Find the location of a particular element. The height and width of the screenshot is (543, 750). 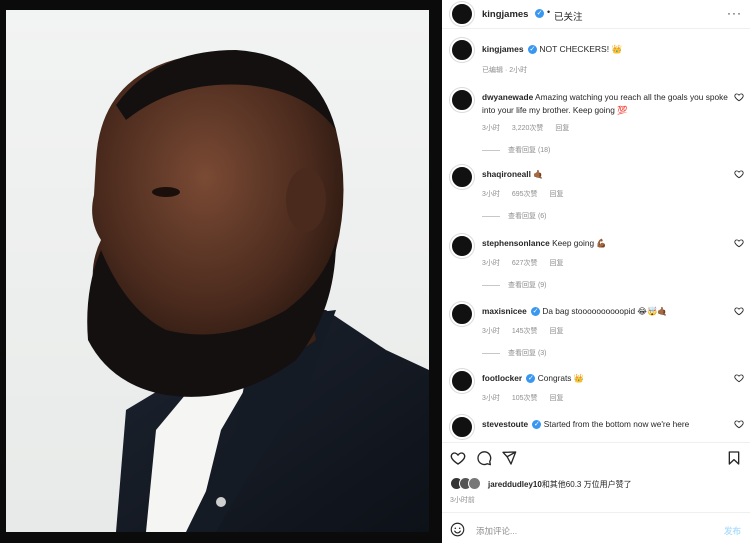

caption-line: kingjames ✓ NOT CHECKERS! 👑 is located at coordinates (552, 49).